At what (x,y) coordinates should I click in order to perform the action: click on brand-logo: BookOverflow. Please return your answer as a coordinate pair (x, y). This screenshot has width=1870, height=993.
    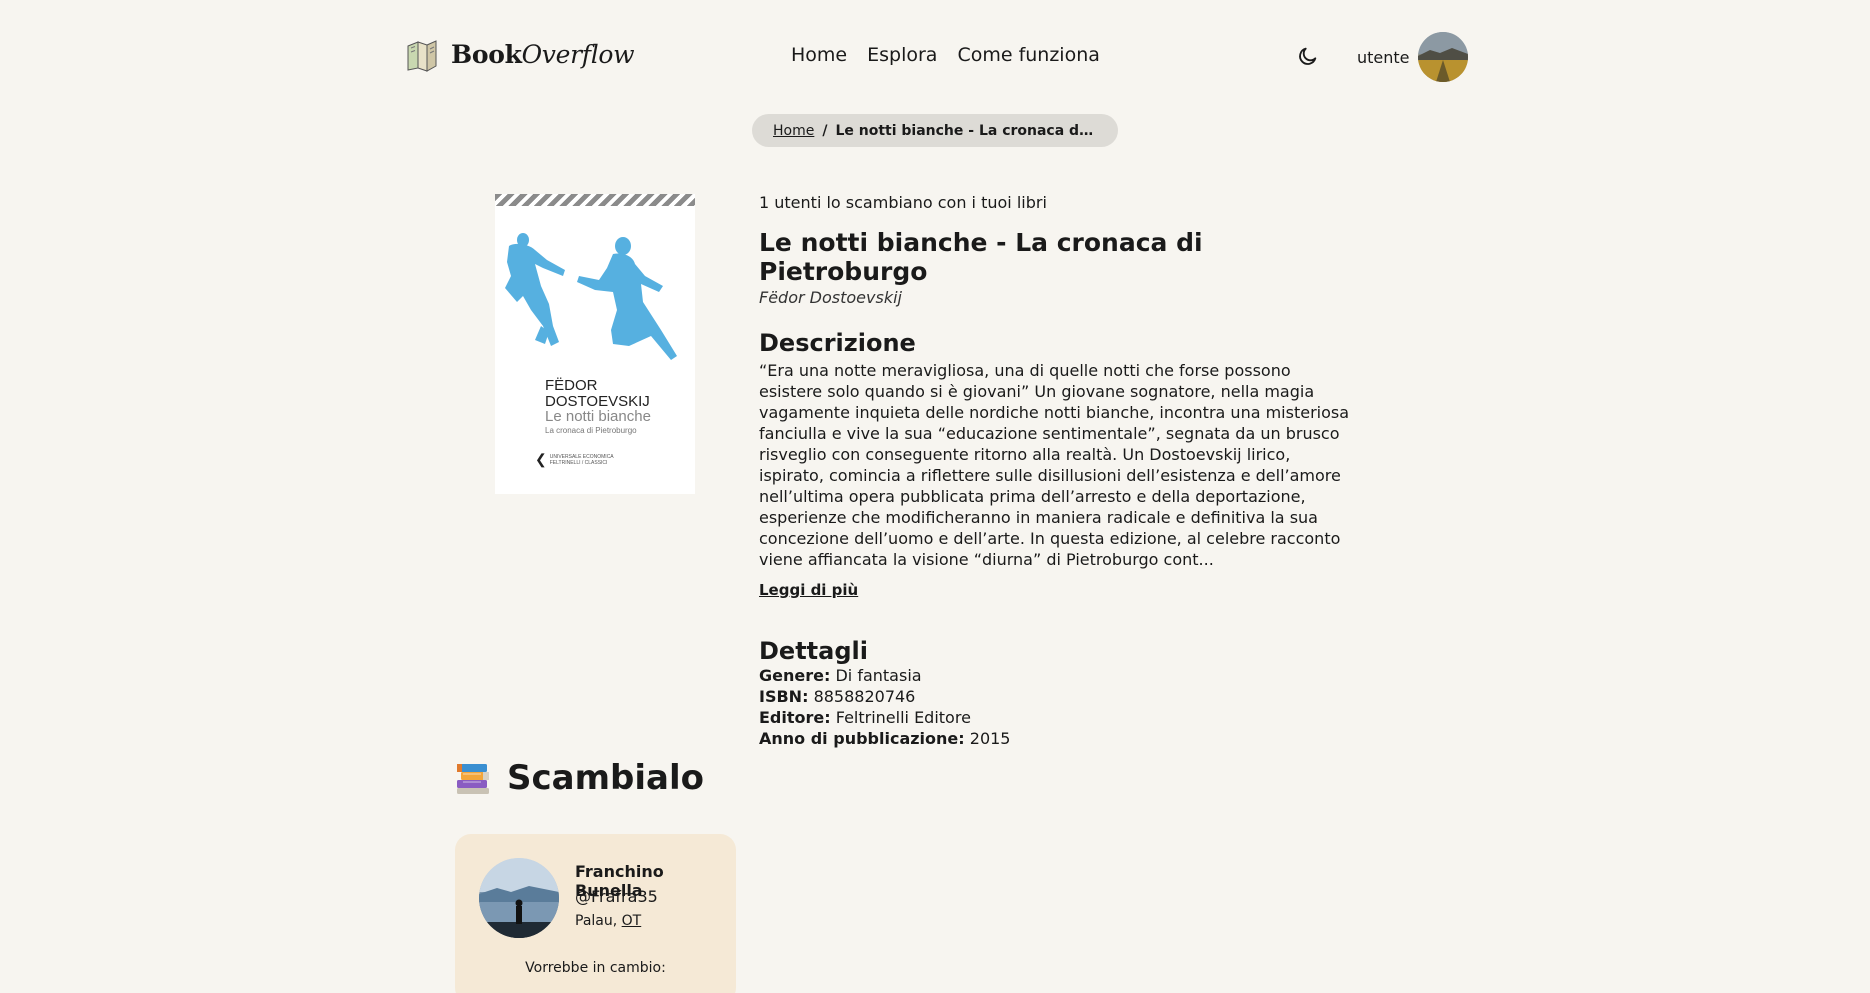
    Looking at the image, I should click on (520, 54).